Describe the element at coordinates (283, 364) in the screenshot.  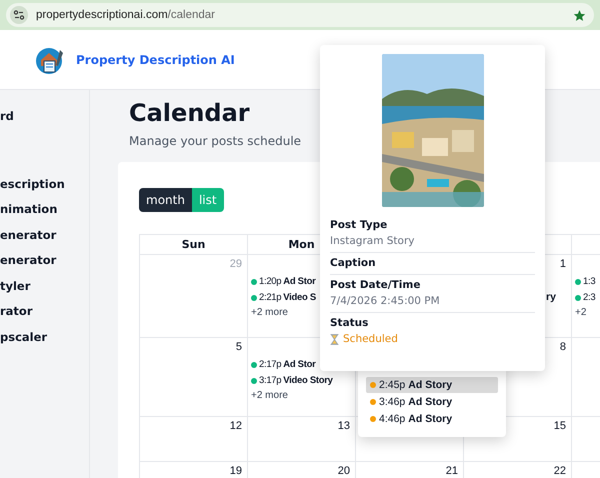
I see `calendar-event: 2:17p Ad Stor` at that location.